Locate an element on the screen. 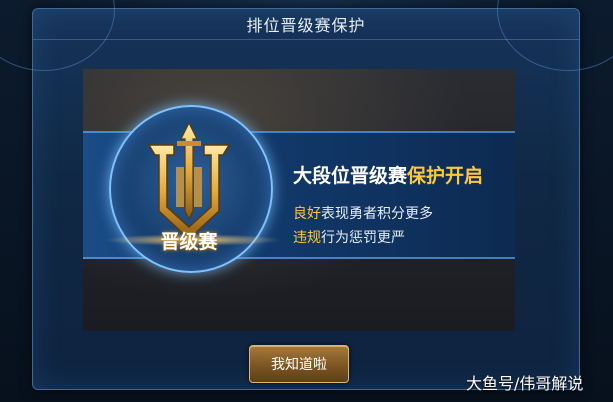 This screenshot has height=402, width=613. emblem-label: 晋级赛 is located at coordinates (189, 242).